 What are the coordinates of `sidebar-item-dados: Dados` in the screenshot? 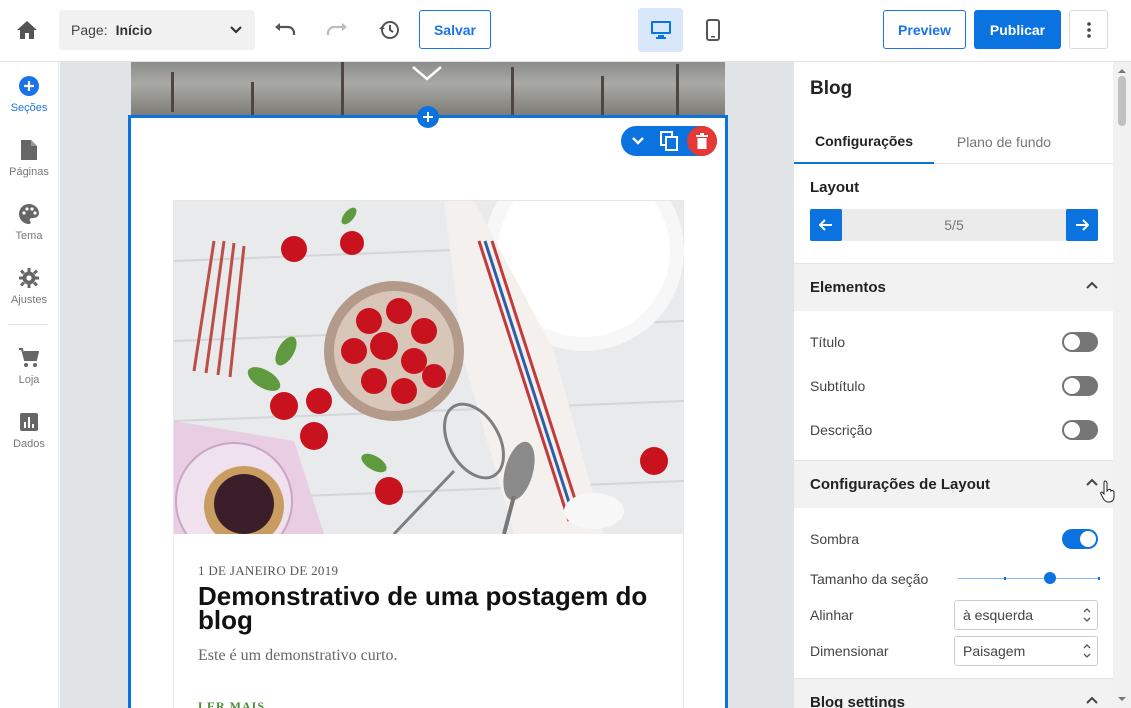 It's located at (29, 438).